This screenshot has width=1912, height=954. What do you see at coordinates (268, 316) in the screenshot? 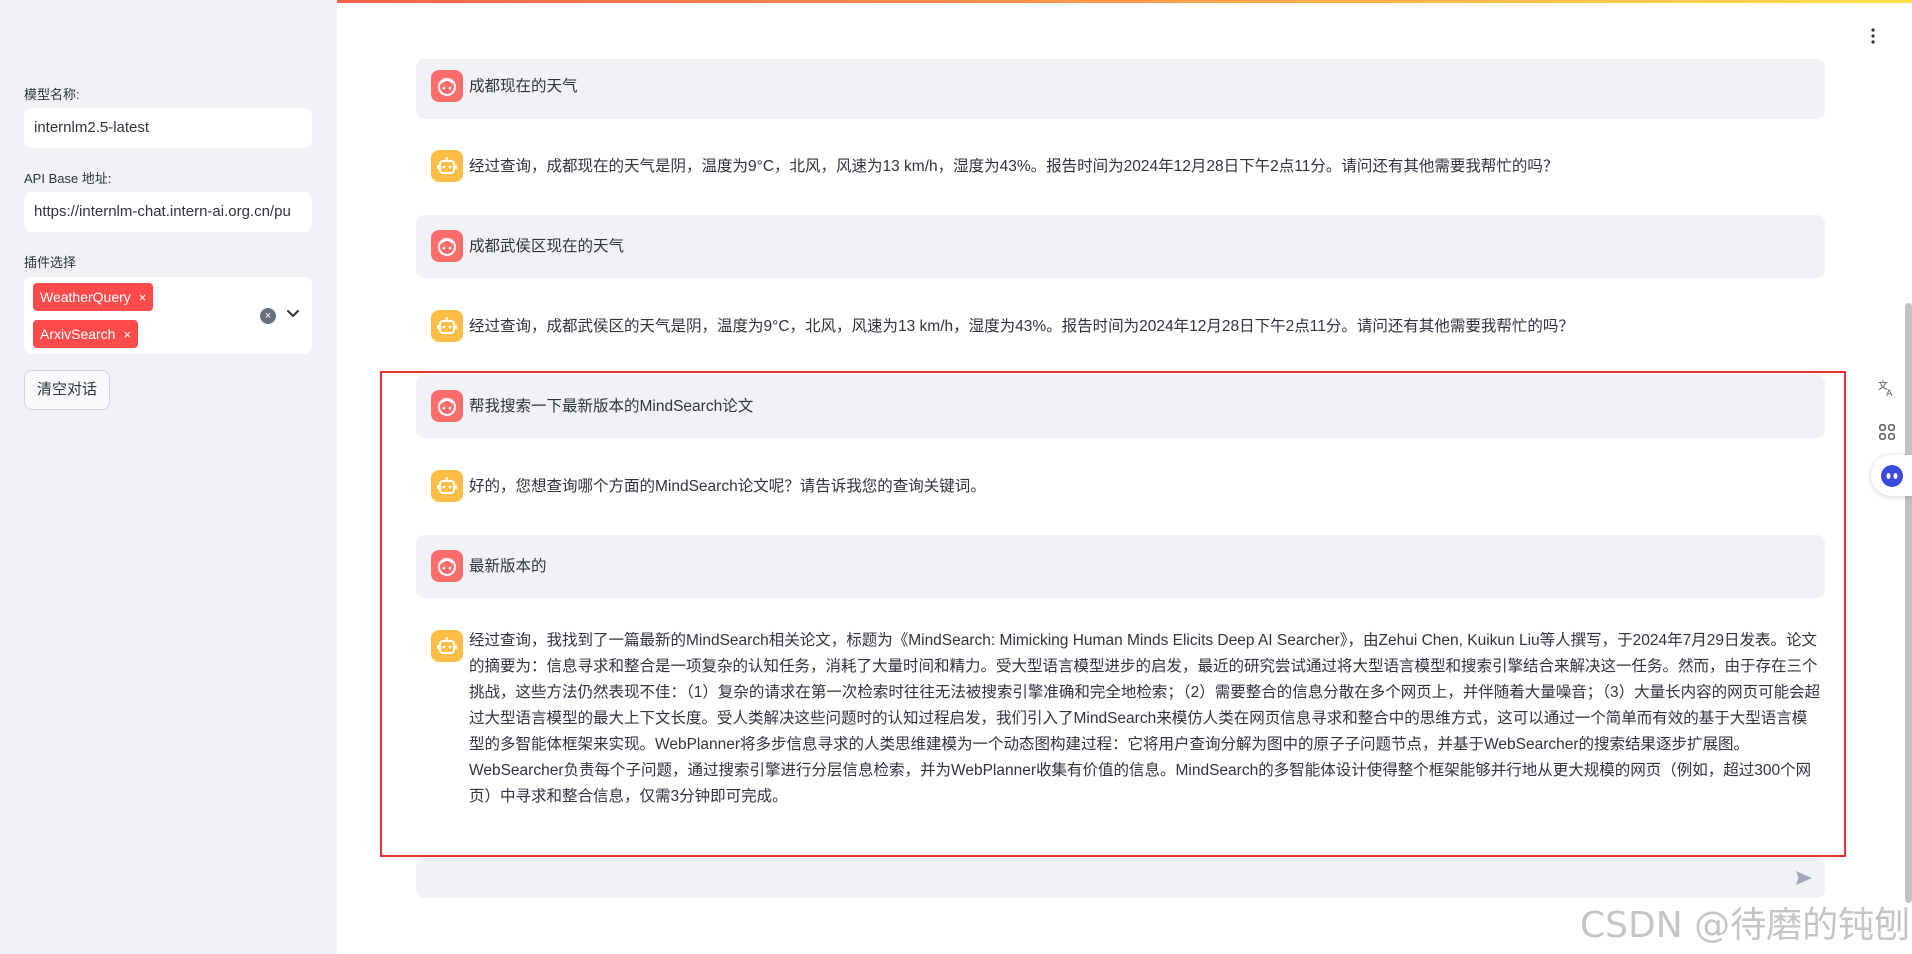
I see `clear-selection-icon: ×` at bounding box center [268, 316].